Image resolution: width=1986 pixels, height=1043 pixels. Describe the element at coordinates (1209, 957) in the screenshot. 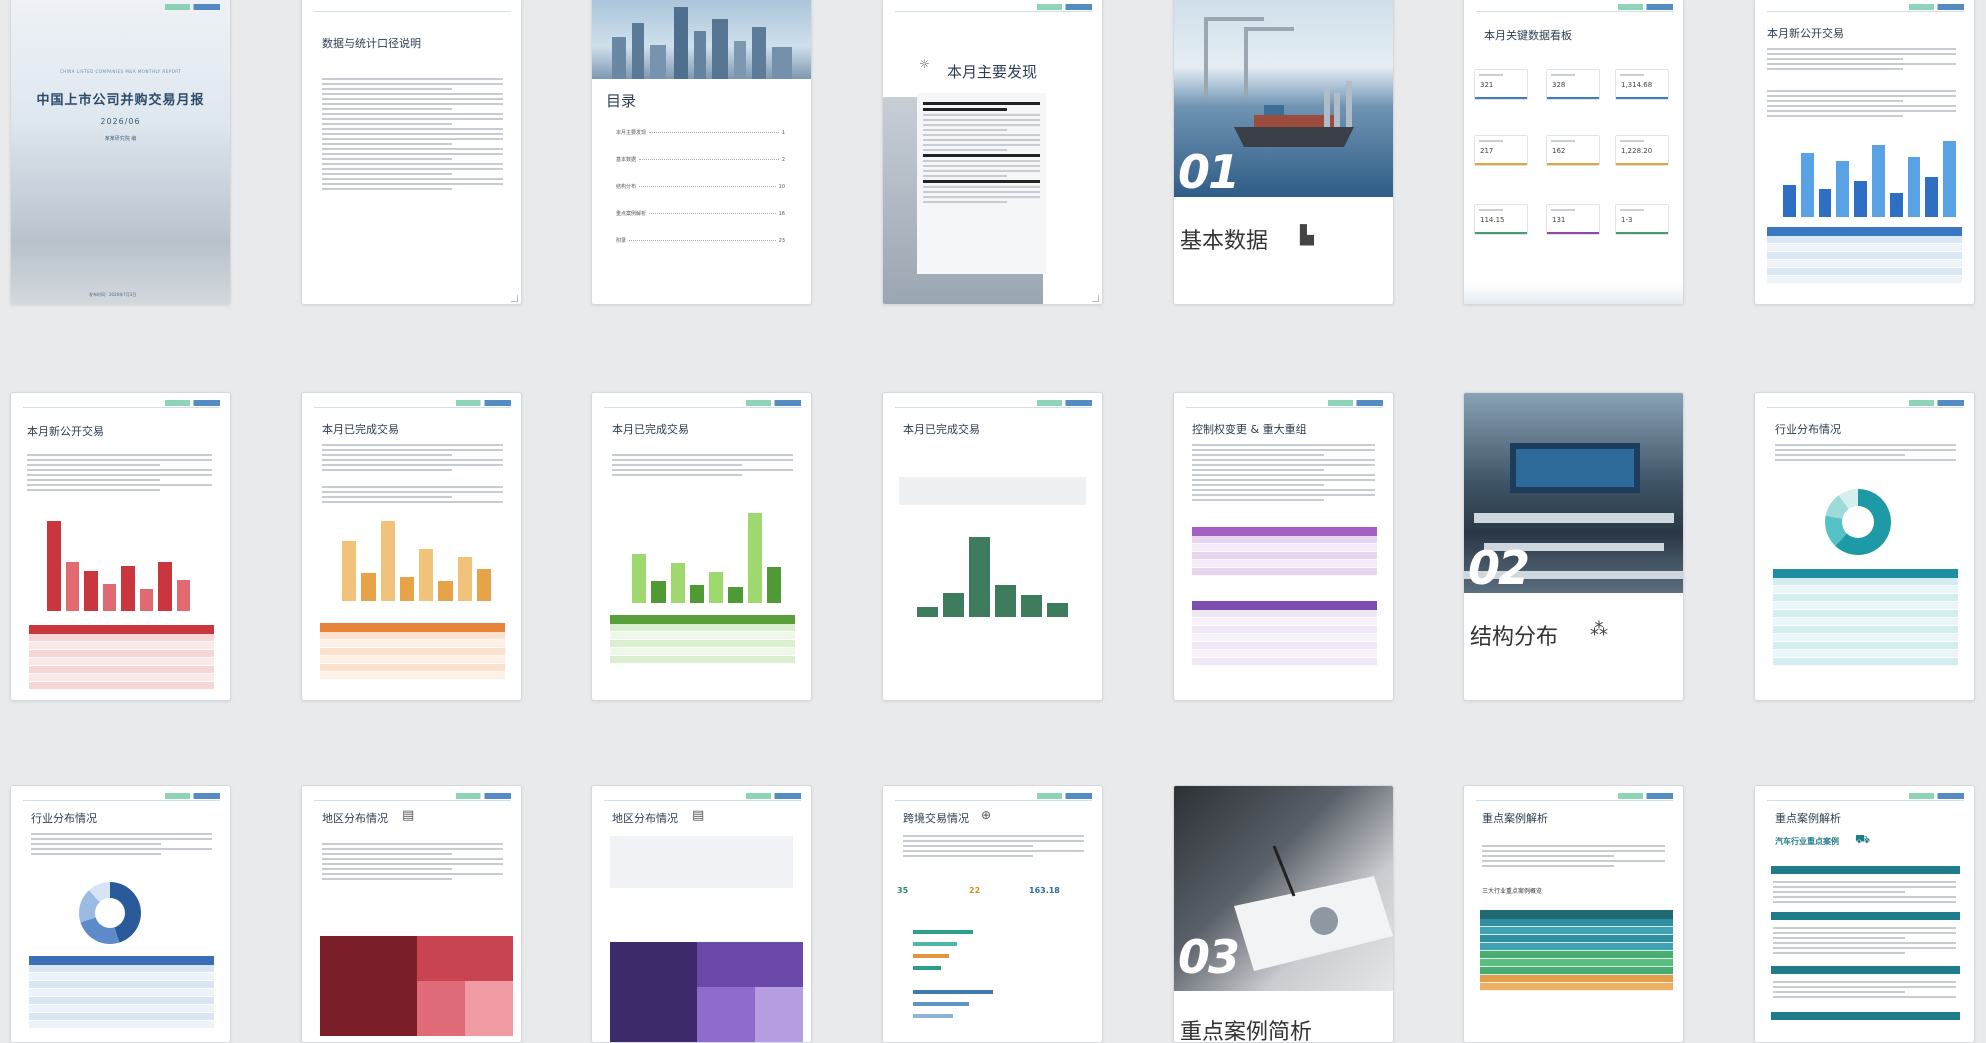

I see `section-number: 03` at that location.